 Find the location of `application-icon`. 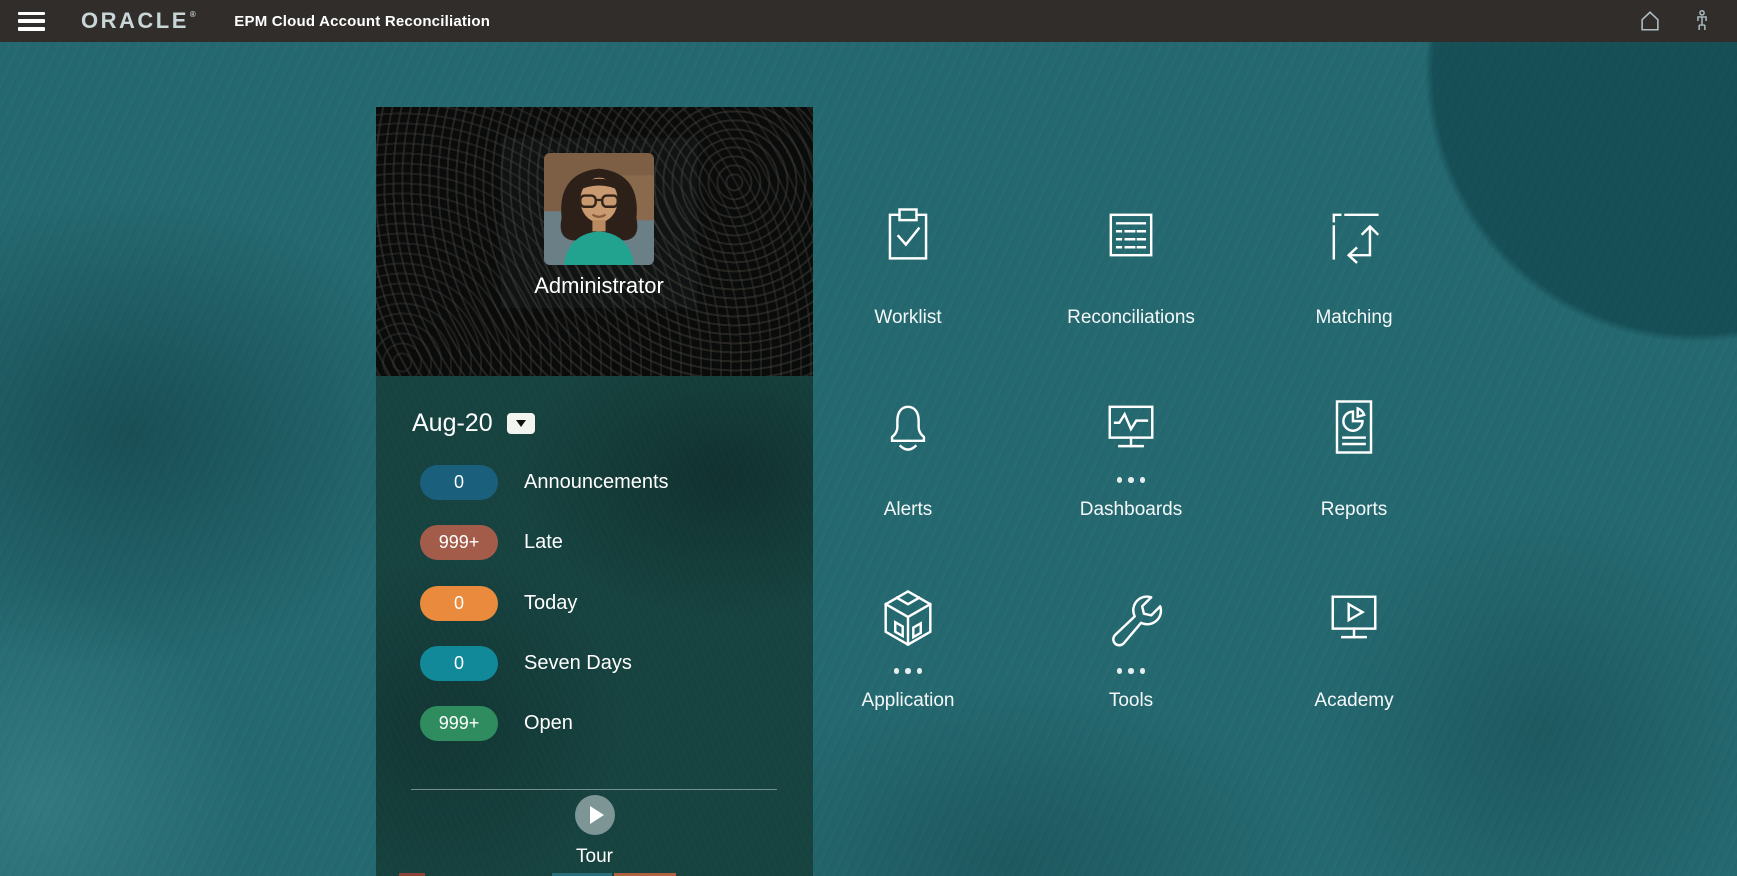

application-icon is located at coordinates (908, 618).